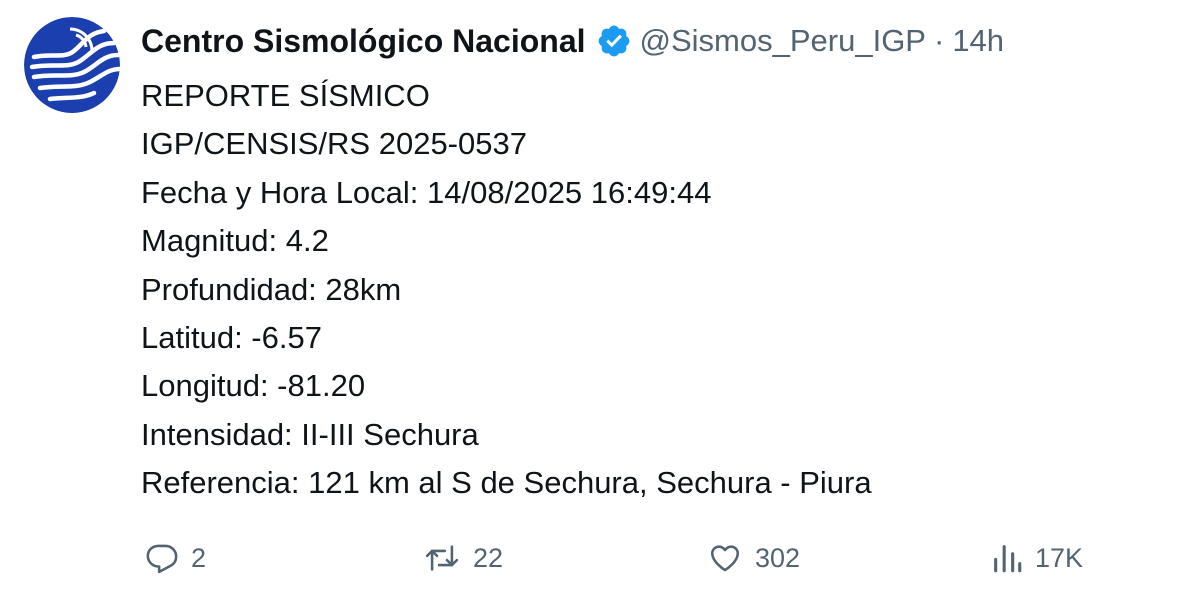 This screenshot has width=1200, height=601. I want to click on avatar, so click(72, 65).